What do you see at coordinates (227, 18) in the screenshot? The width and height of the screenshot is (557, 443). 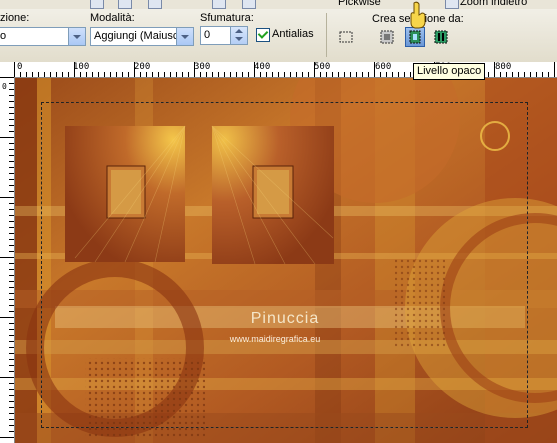 I see `sfumatura-label: Sfumatura:` at bounding box center [227, 18].